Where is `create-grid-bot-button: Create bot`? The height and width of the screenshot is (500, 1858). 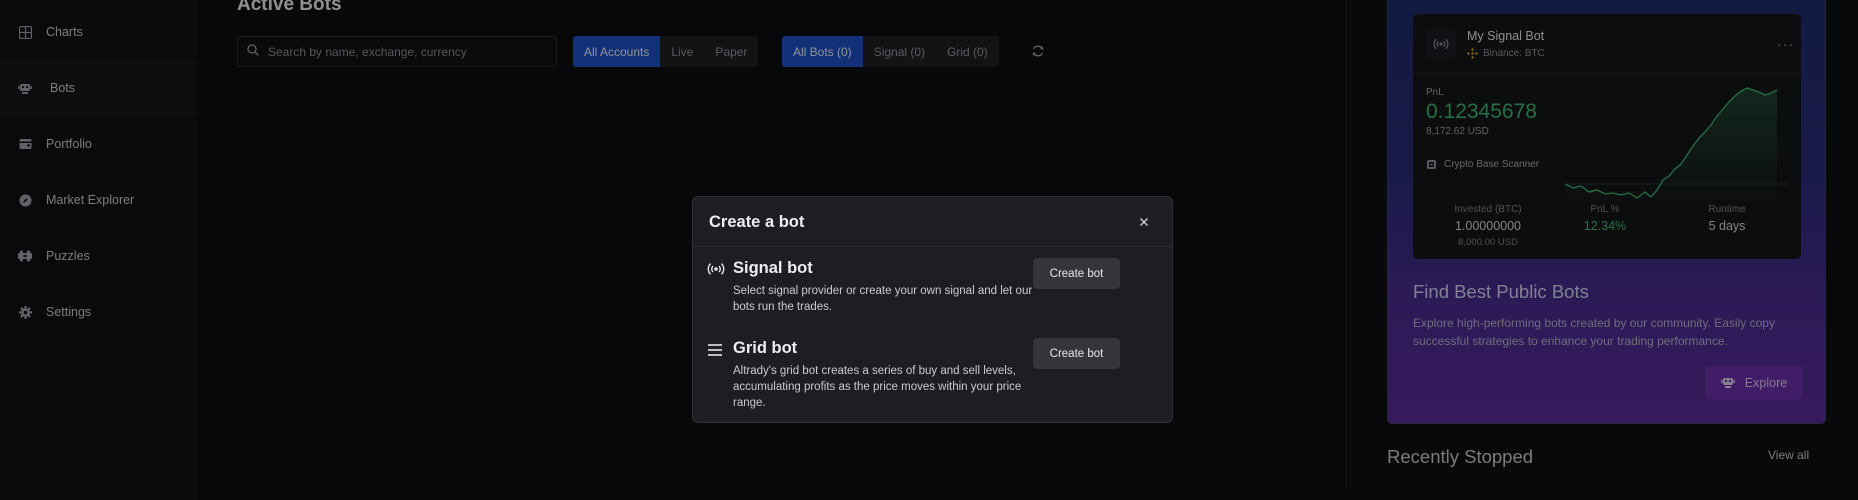 create-grid-bot-button: Create bot is located at coordinates (1076, 353).